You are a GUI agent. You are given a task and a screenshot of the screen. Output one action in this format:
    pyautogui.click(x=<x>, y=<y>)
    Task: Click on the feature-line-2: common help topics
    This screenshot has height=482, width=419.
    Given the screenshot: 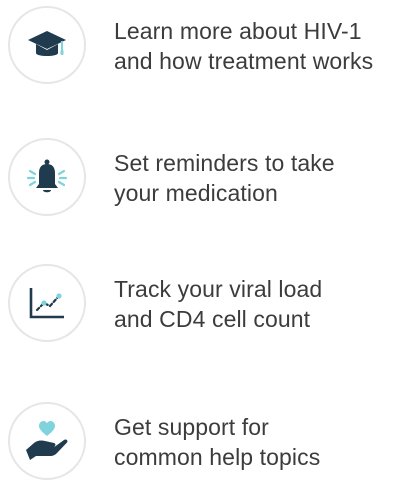 What is the action you would take?
    pyautogui.click(x=217, y=457)
    